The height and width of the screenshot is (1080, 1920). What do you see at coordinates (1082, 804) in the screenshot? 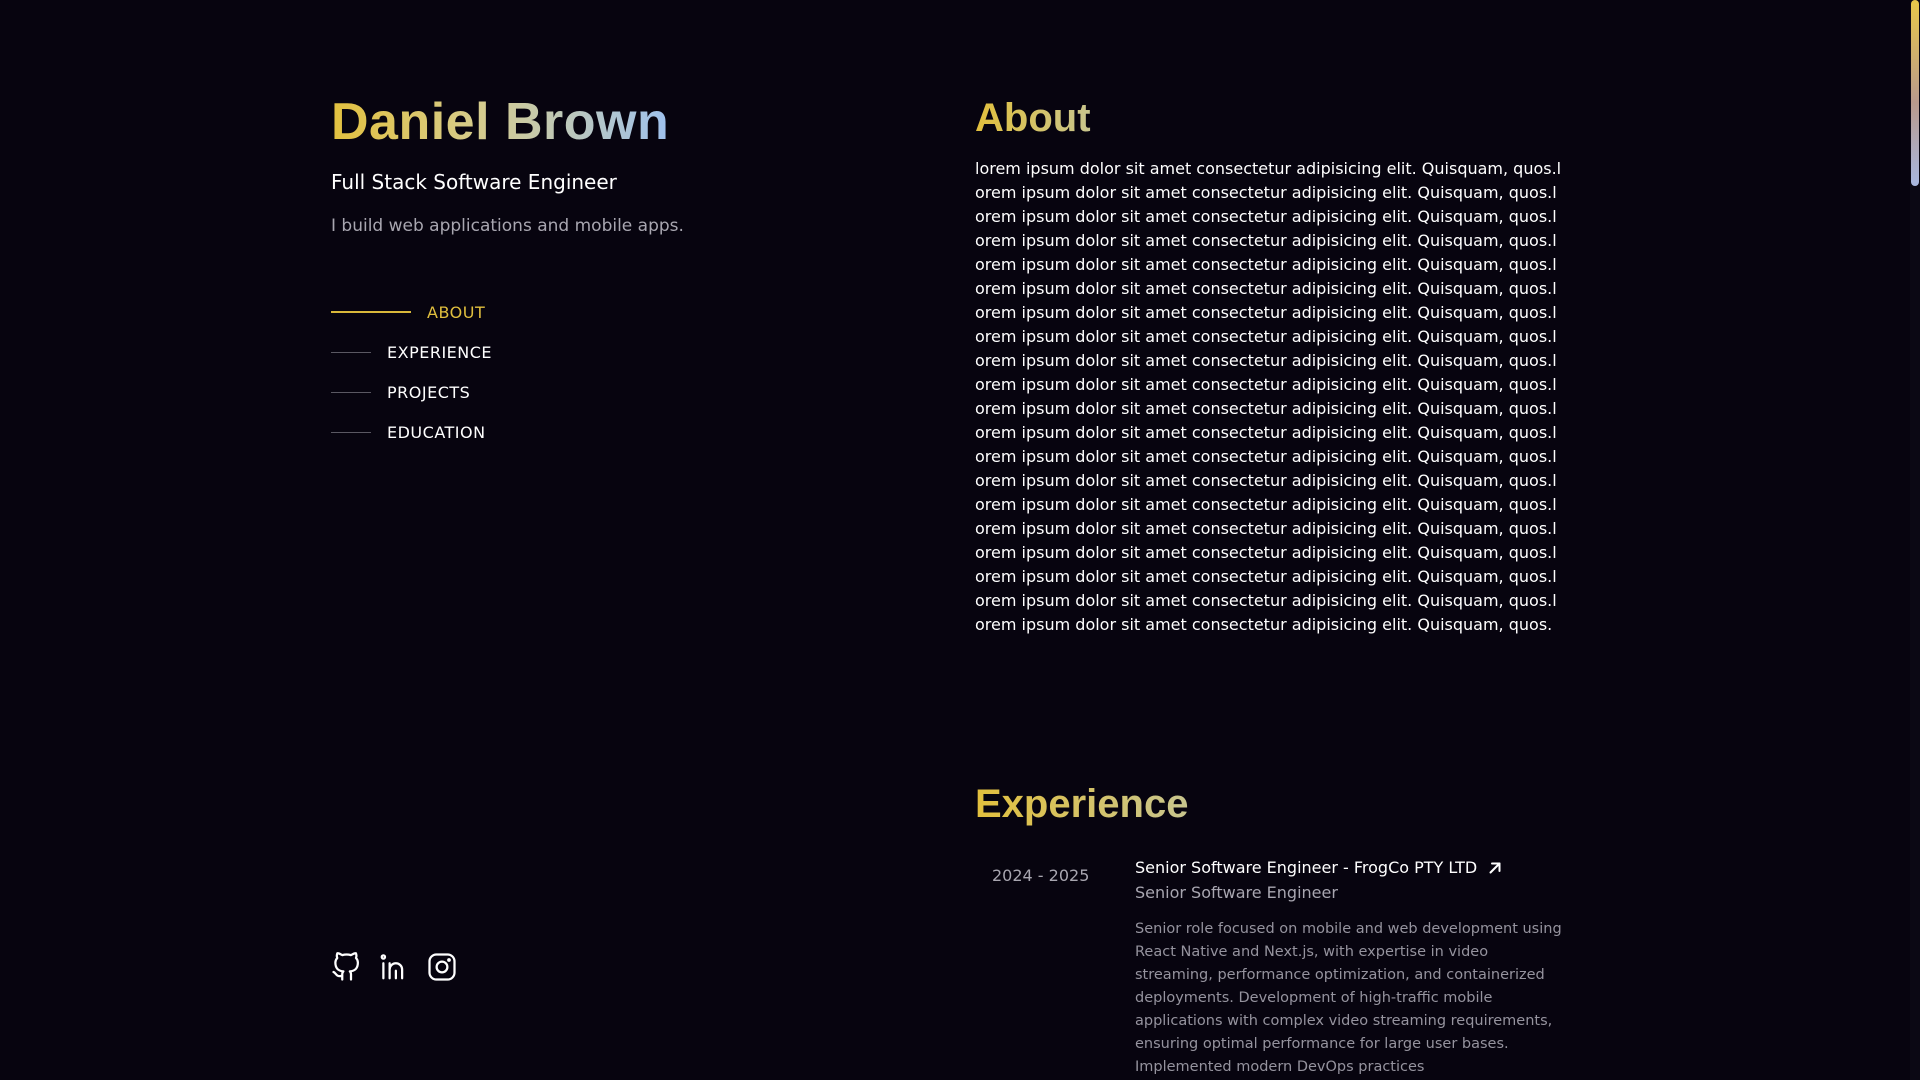
I see `experience-title: Experience` at bounding box center [1082, 804].